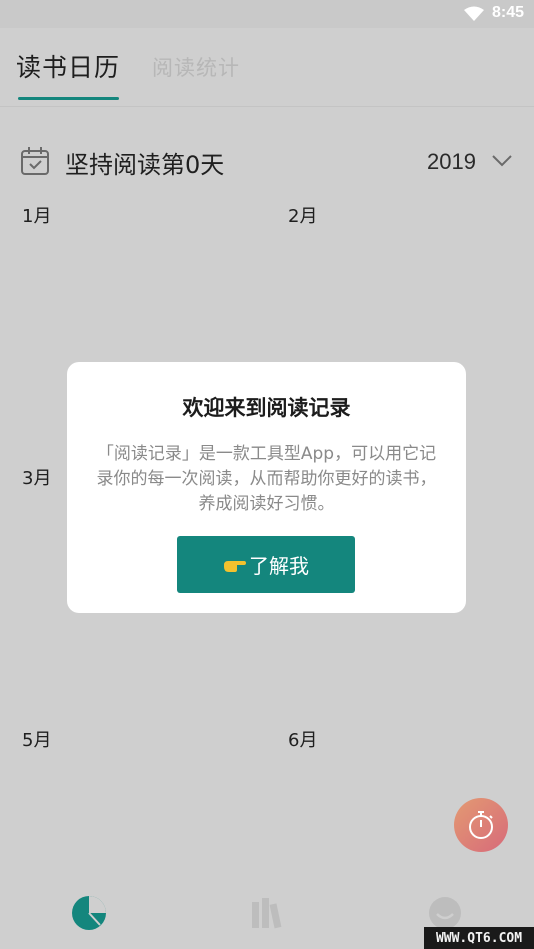 Image resolution: width=534 pixels, height=949 pixels. Describe the element at coordinates (267, 913) in the screenshot. I see `bookshelf-icon` at that location.